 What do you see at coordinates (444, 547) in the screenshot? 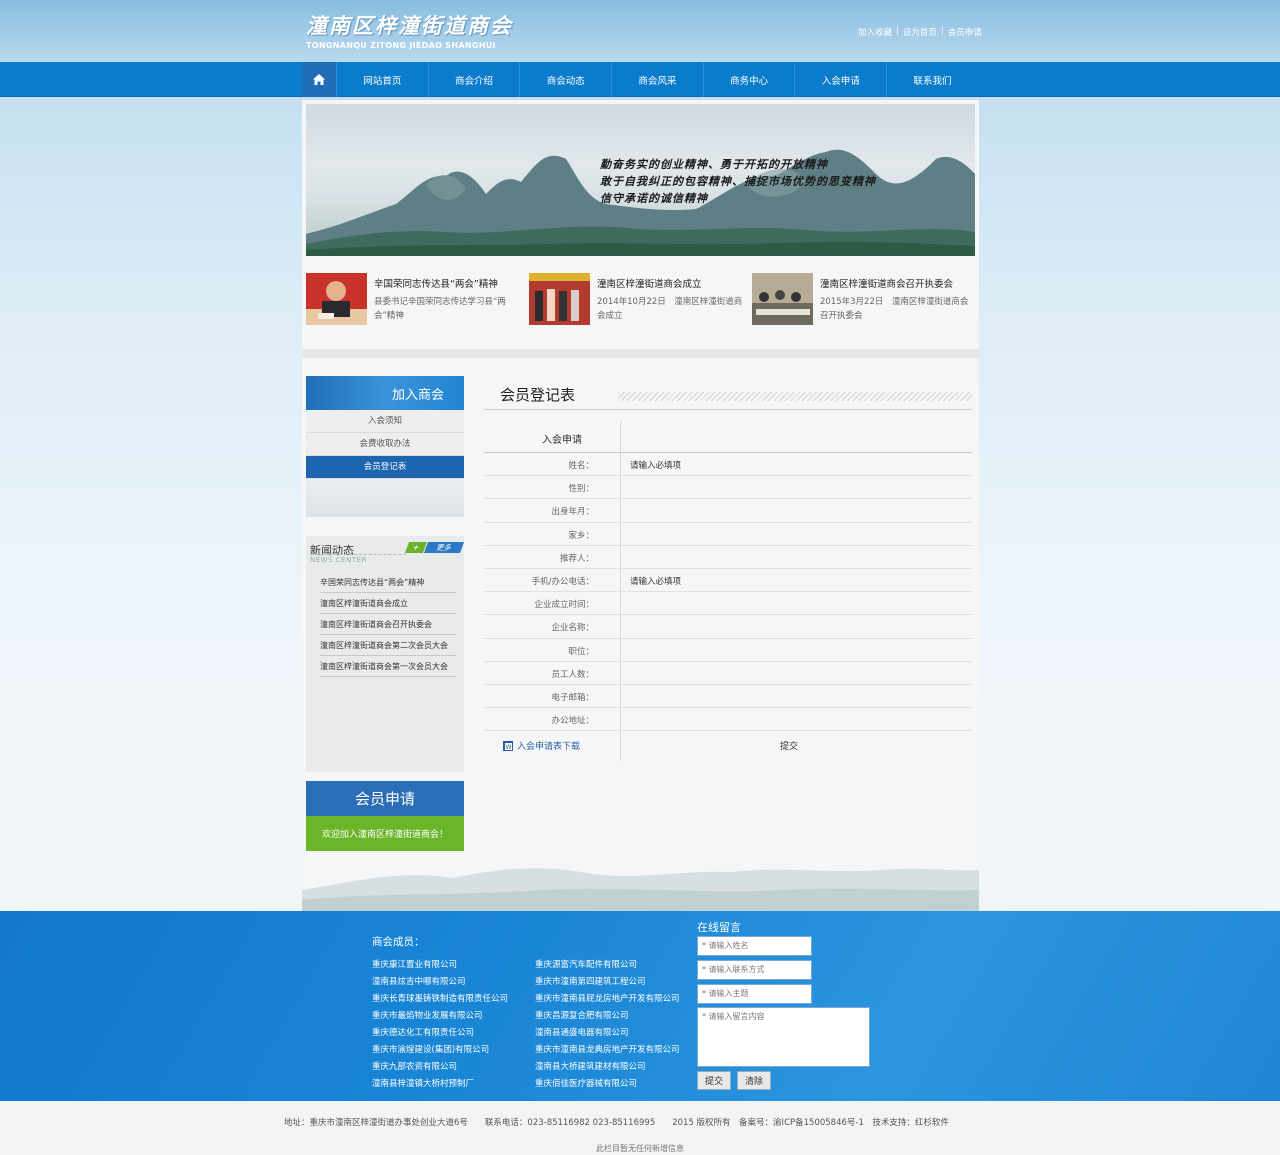
I see `more-label: 更多` at bounding box center [444, 547].